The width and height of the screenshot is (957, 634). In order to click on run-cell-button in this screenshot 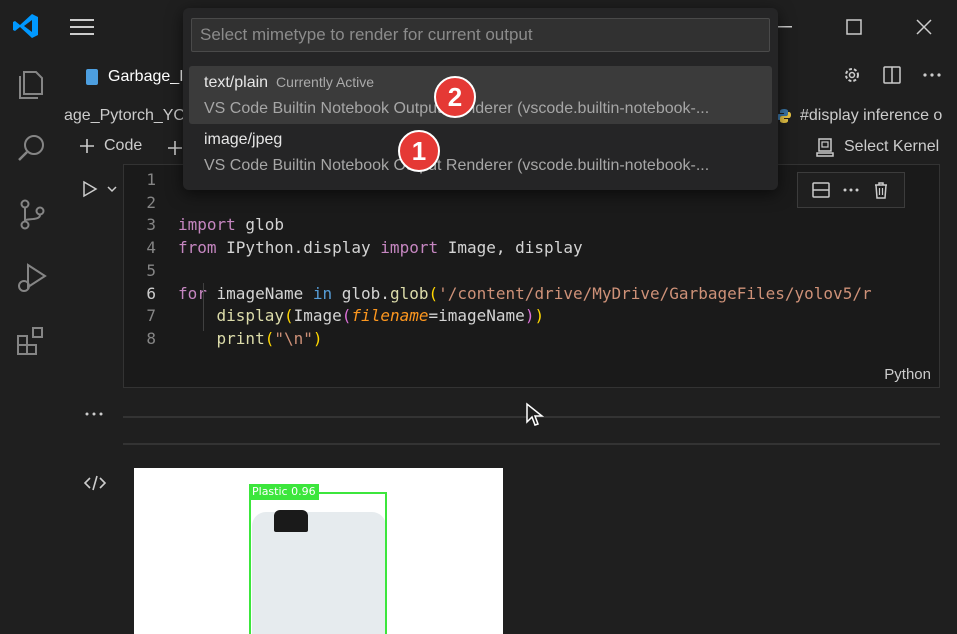, I will do `click(100, 189)`.